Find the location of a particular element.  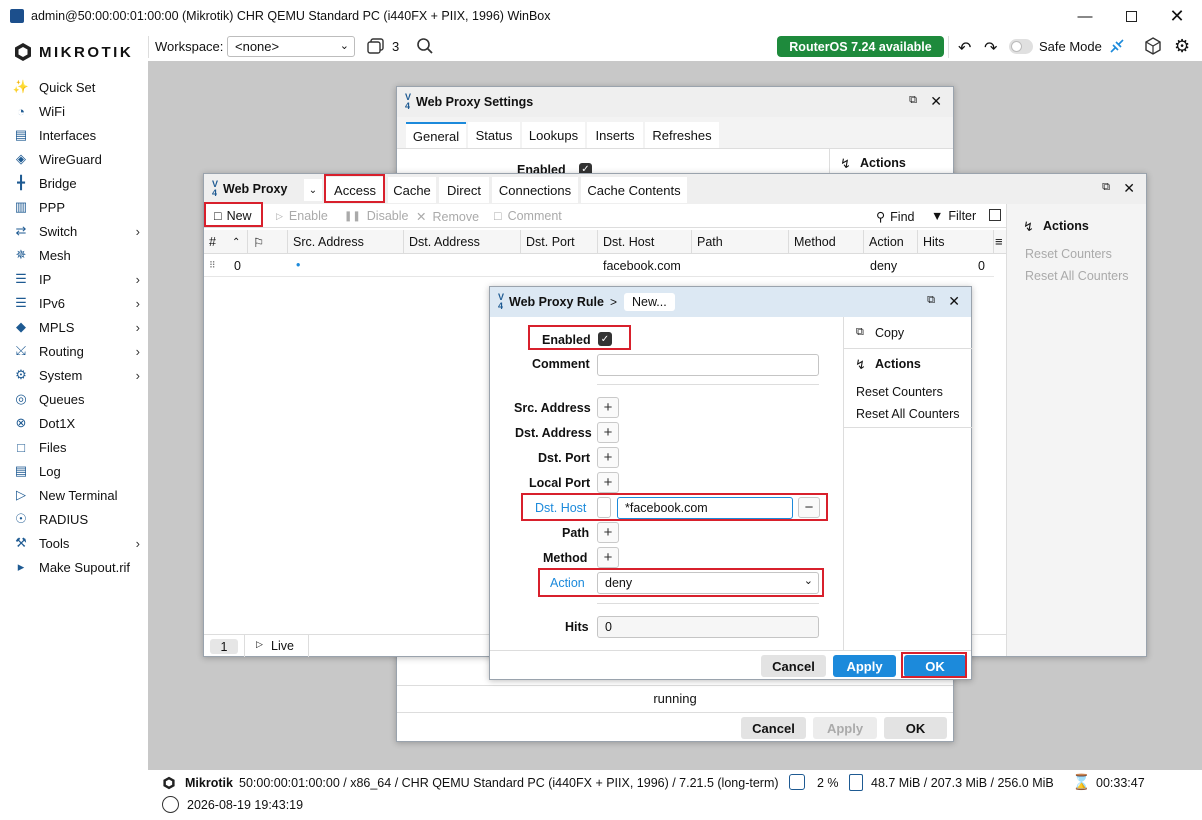

remove-button: ✕ Remove is located at coordinates (447, 217).